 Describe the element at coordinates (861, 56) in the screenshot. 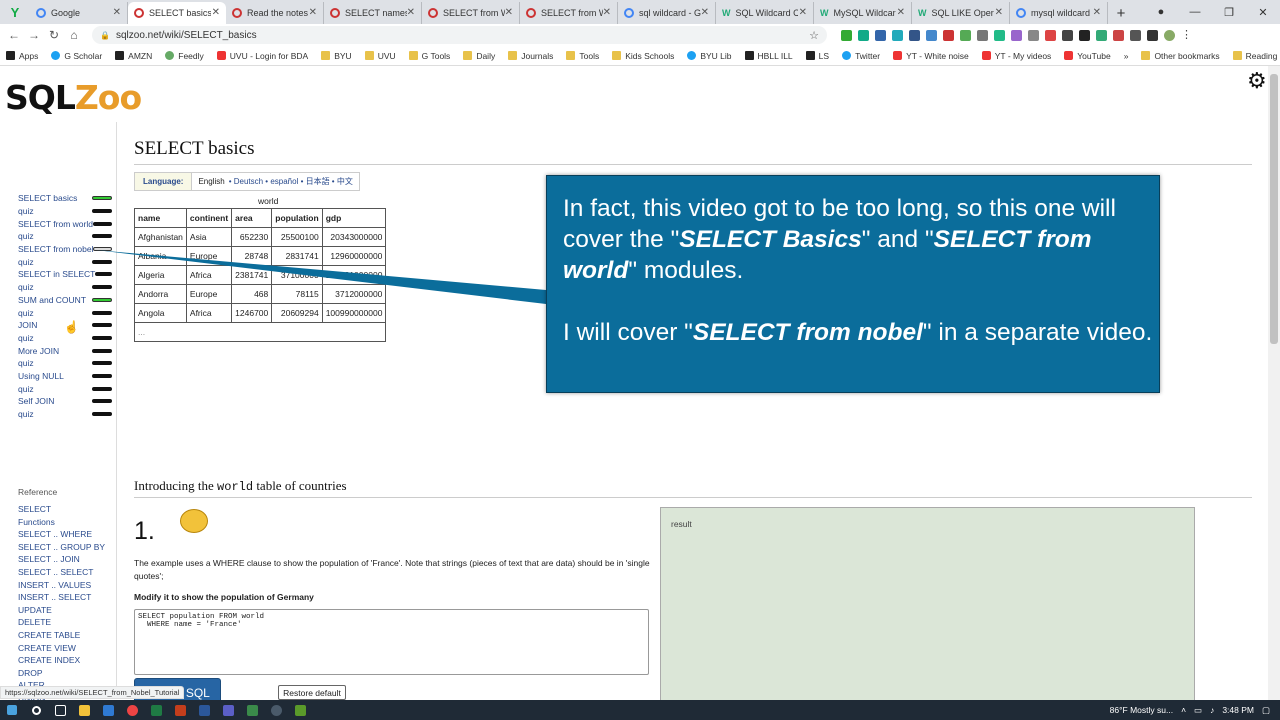

I see `bookmark-item: Twitter` at that location.